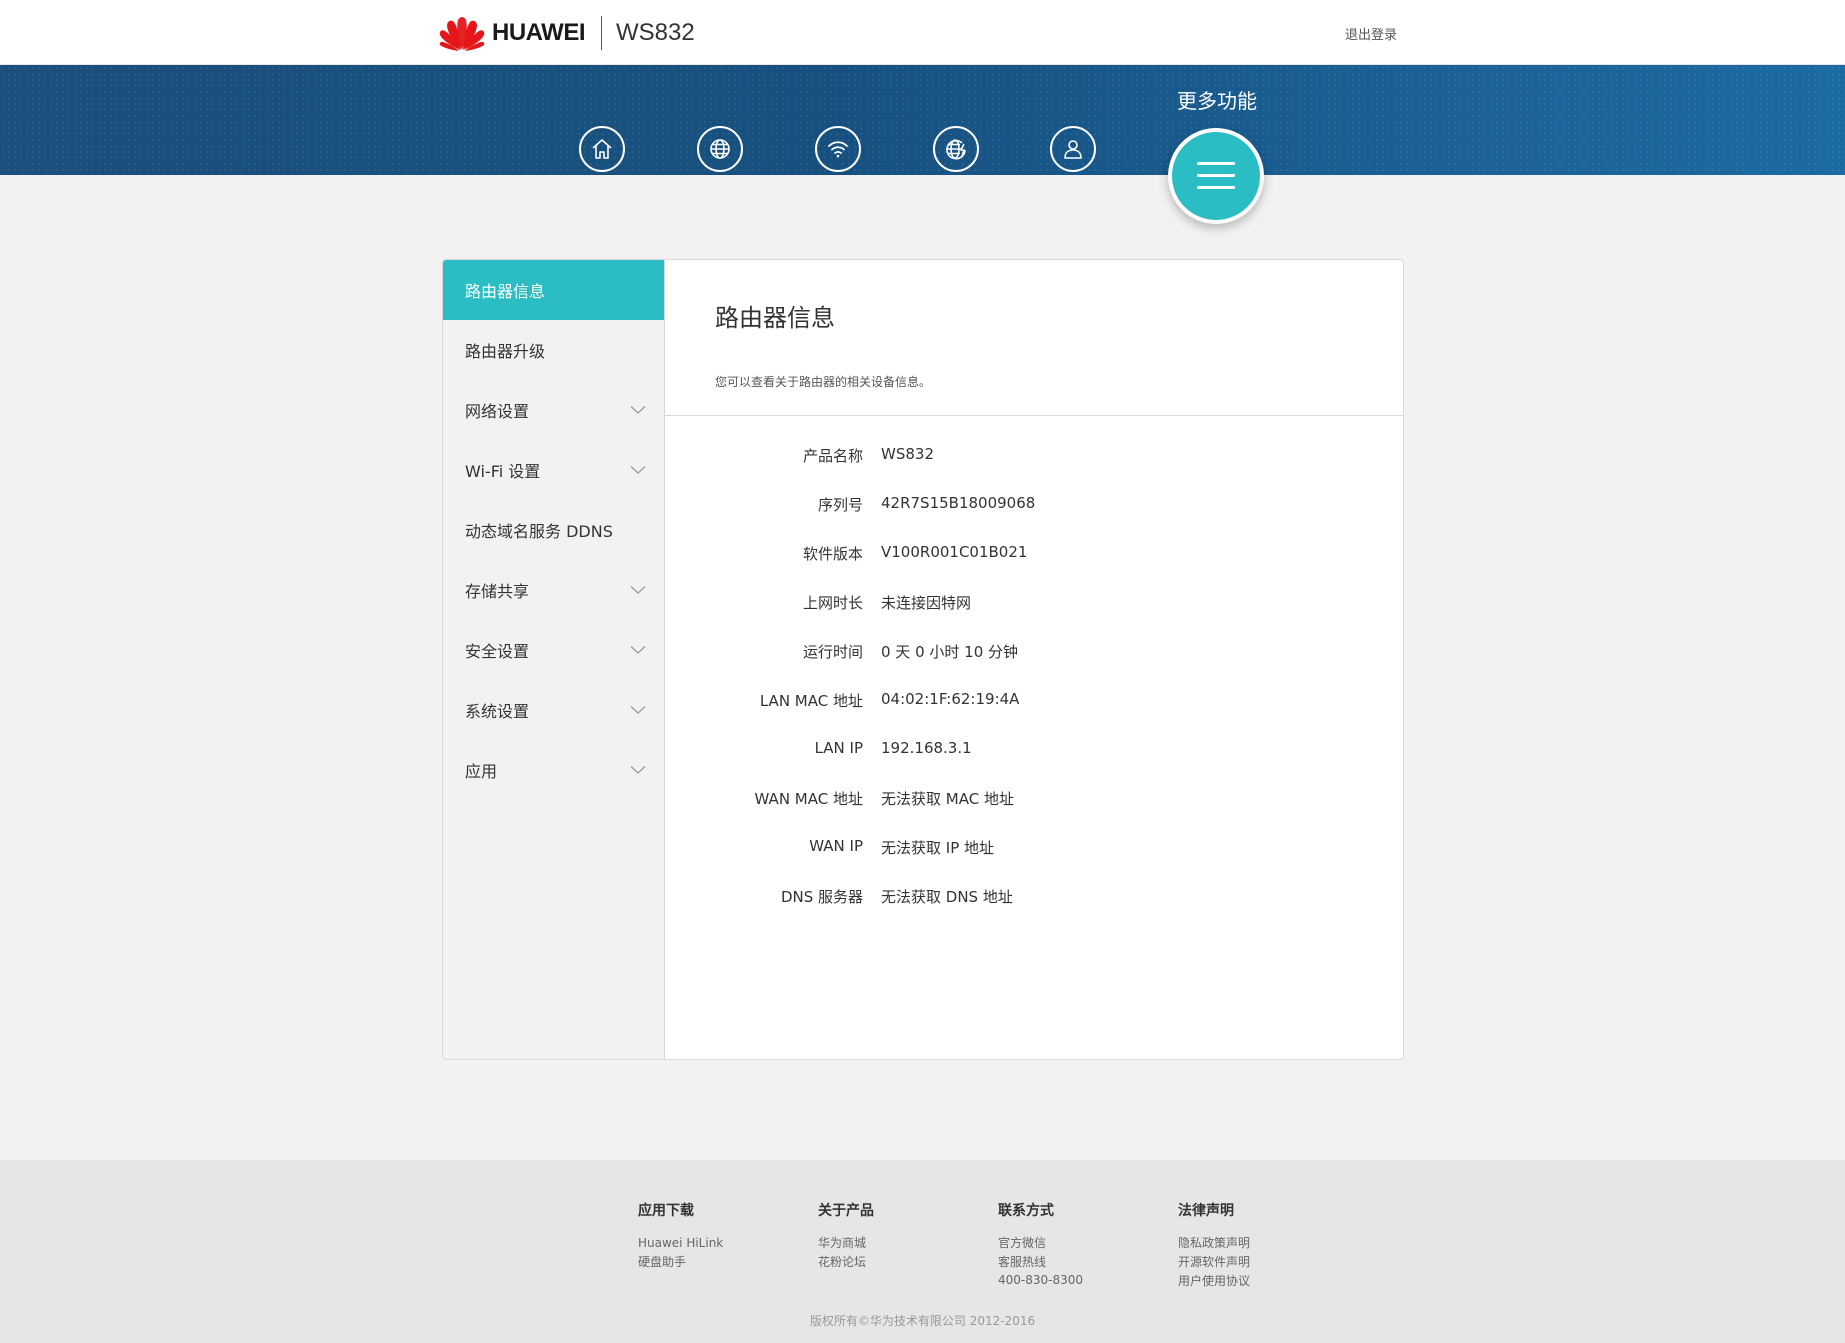 The width and height of the screenshot is (1845, 1343). Describe the element at coordinates (462, 34) in the screenshot. I see `huawei-flower-icon` at that location.